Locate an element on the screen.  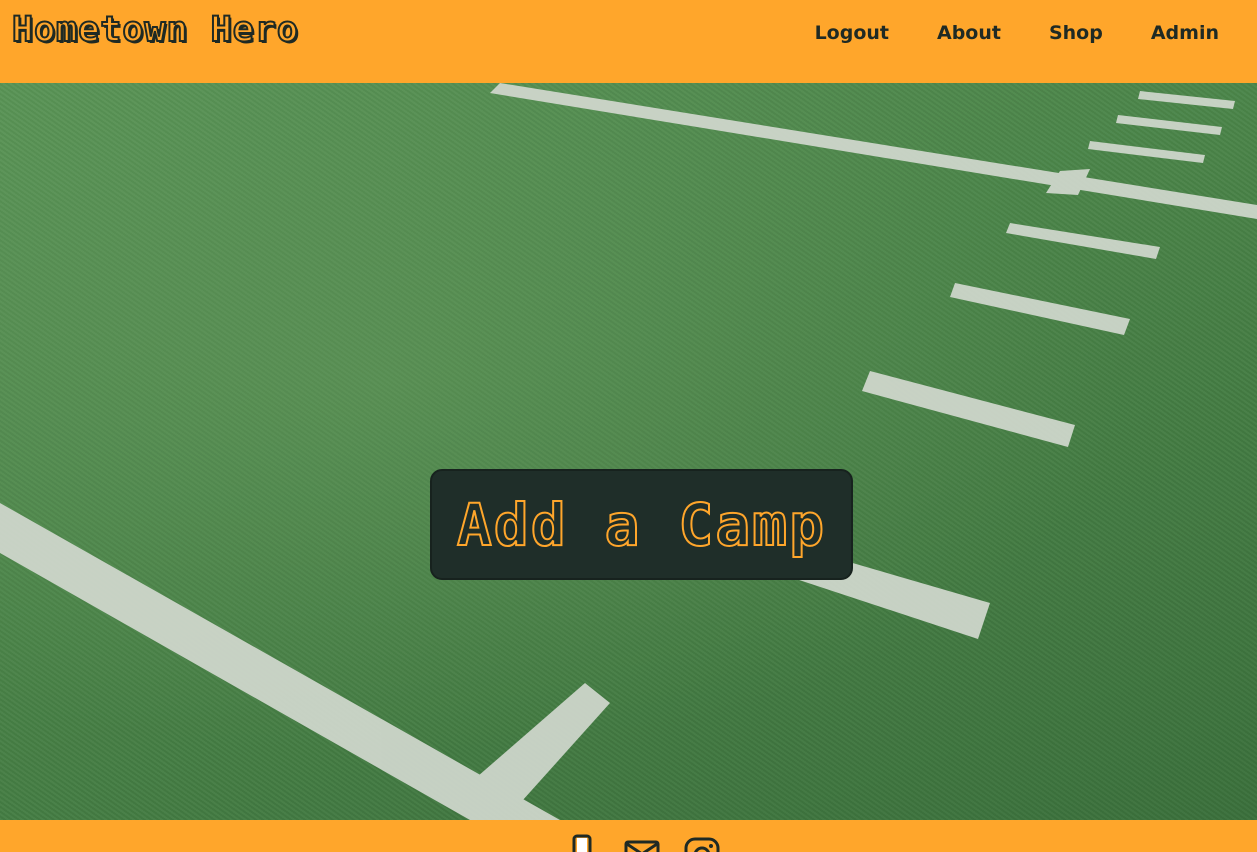
nav-logout-link: Logout is located at coordinates (852, 33).